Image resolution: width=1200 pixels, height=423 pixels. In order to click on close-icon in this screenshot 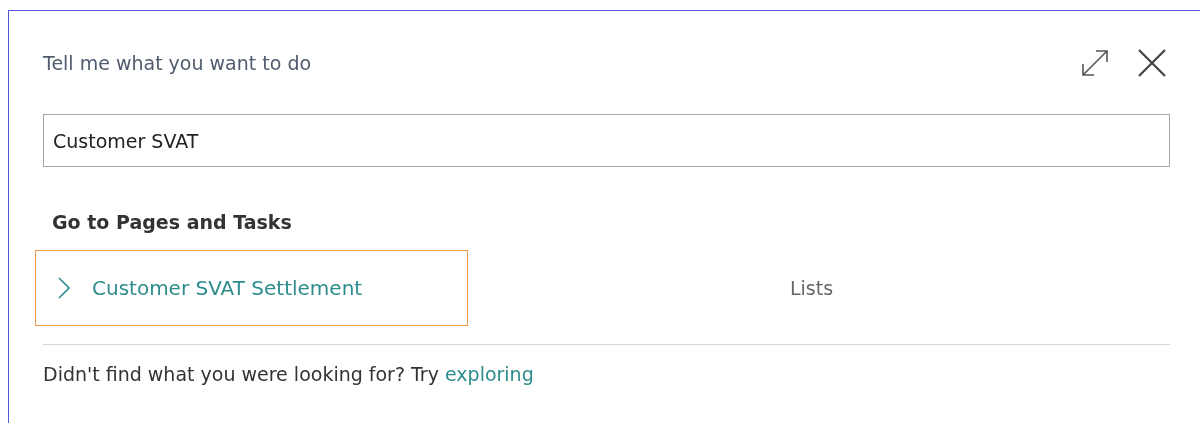, I will do `click(1152, 62)`.